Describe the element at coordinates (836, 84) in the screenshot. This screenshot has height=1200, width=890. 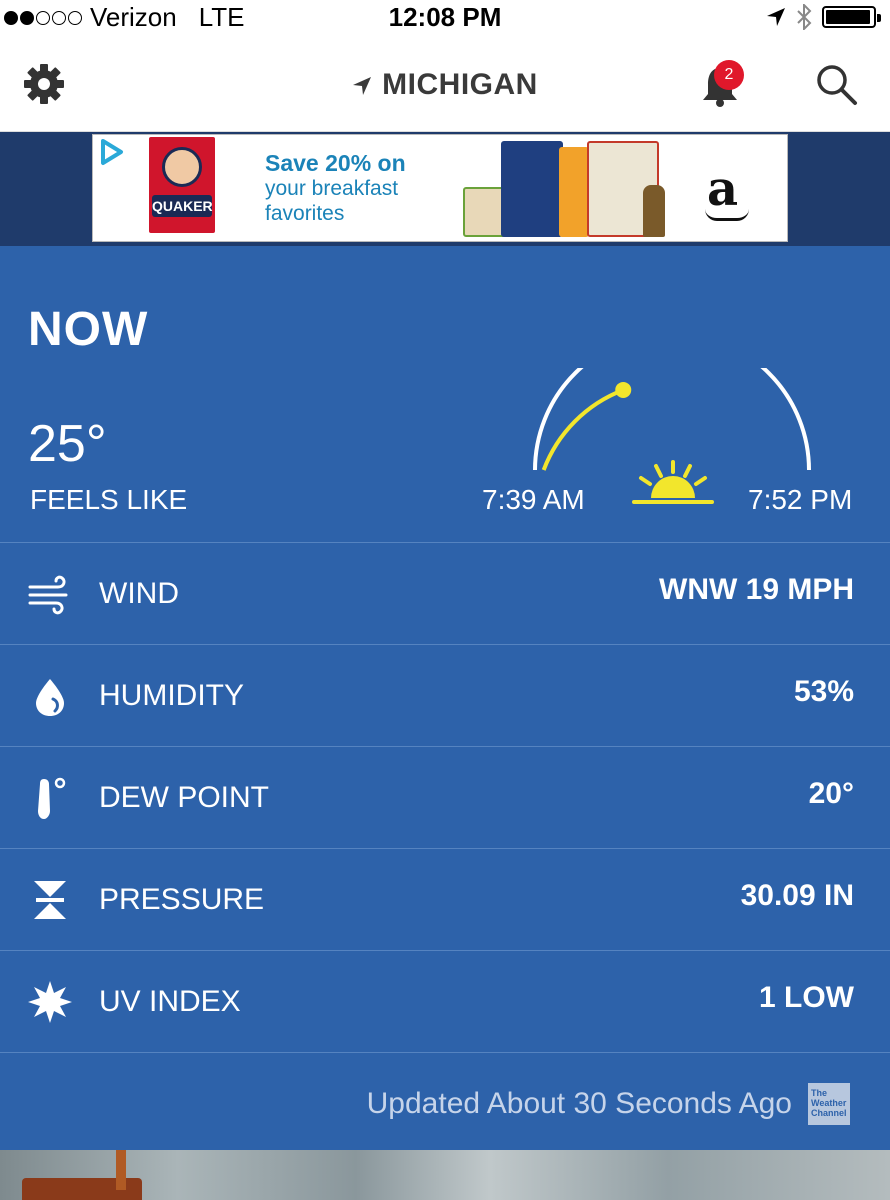
I see `search-icon` at that location.